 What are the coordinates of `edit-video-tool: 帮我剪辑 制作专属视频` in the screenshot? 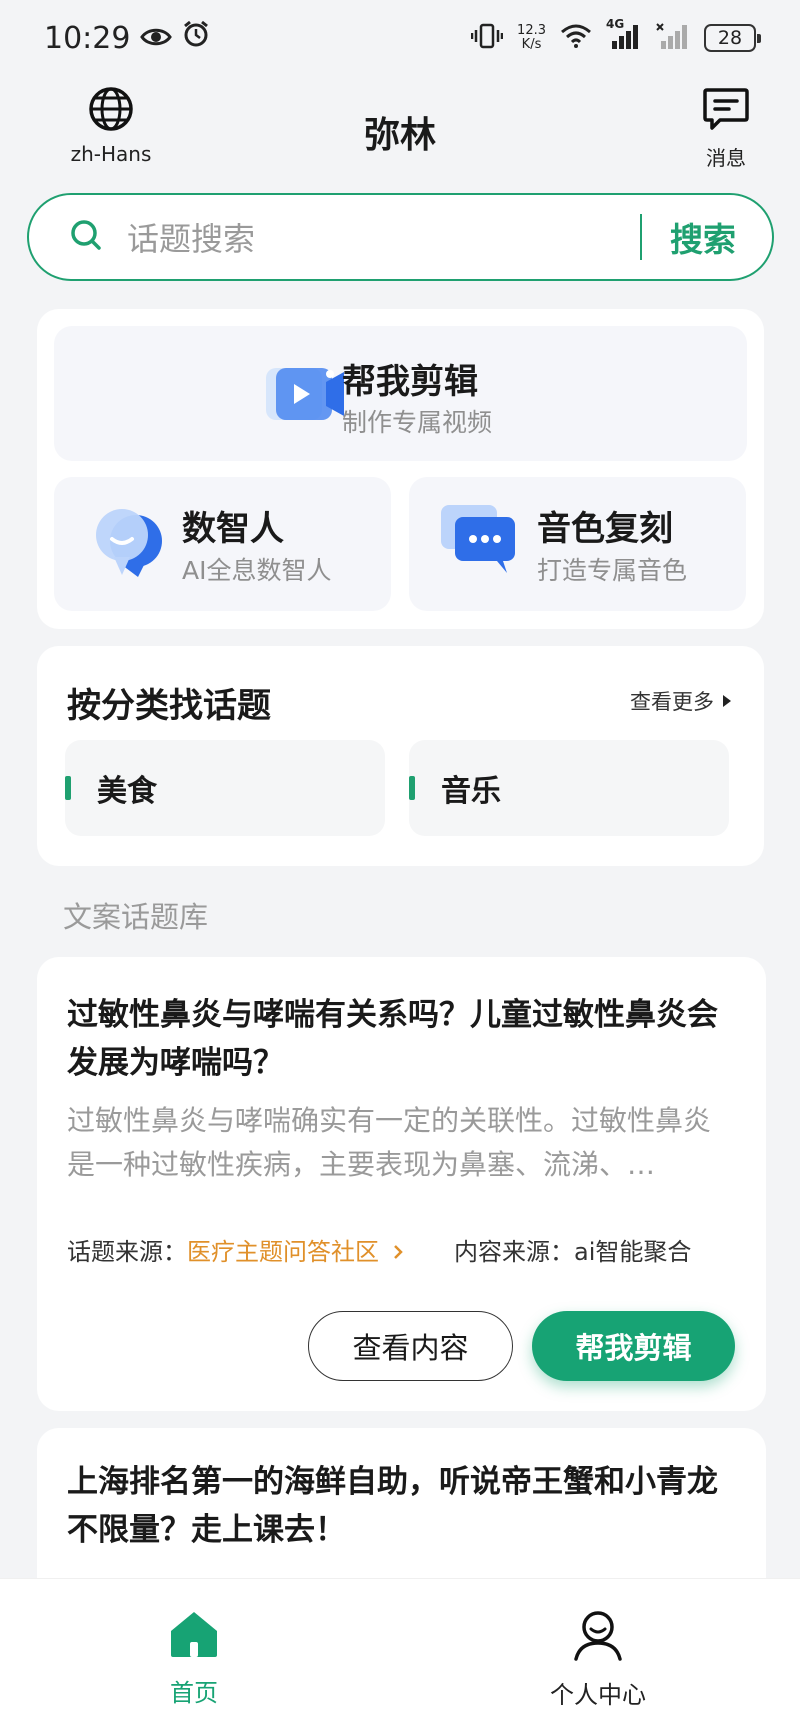 It's located at (400, 393).